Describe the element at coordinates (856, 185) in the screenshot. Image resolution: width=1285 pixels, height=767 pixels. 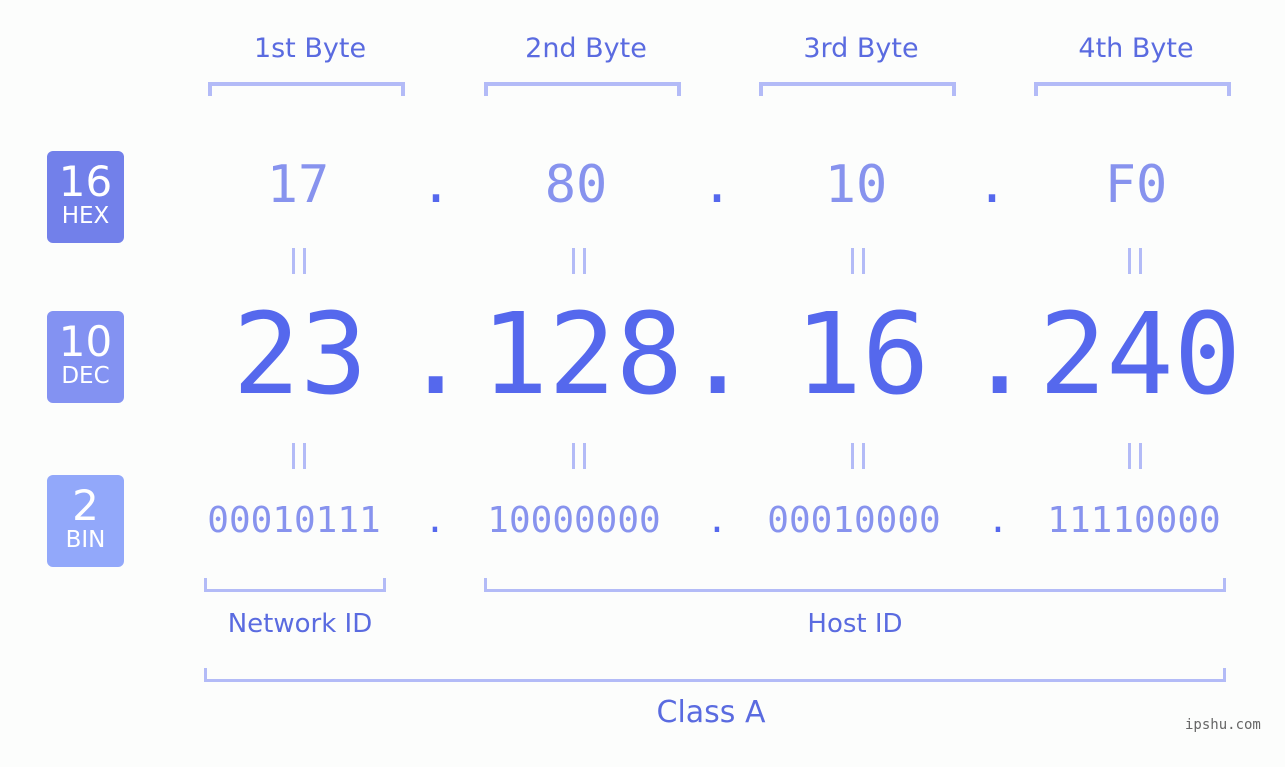
I see `hex-byte-3: 10` at that location.